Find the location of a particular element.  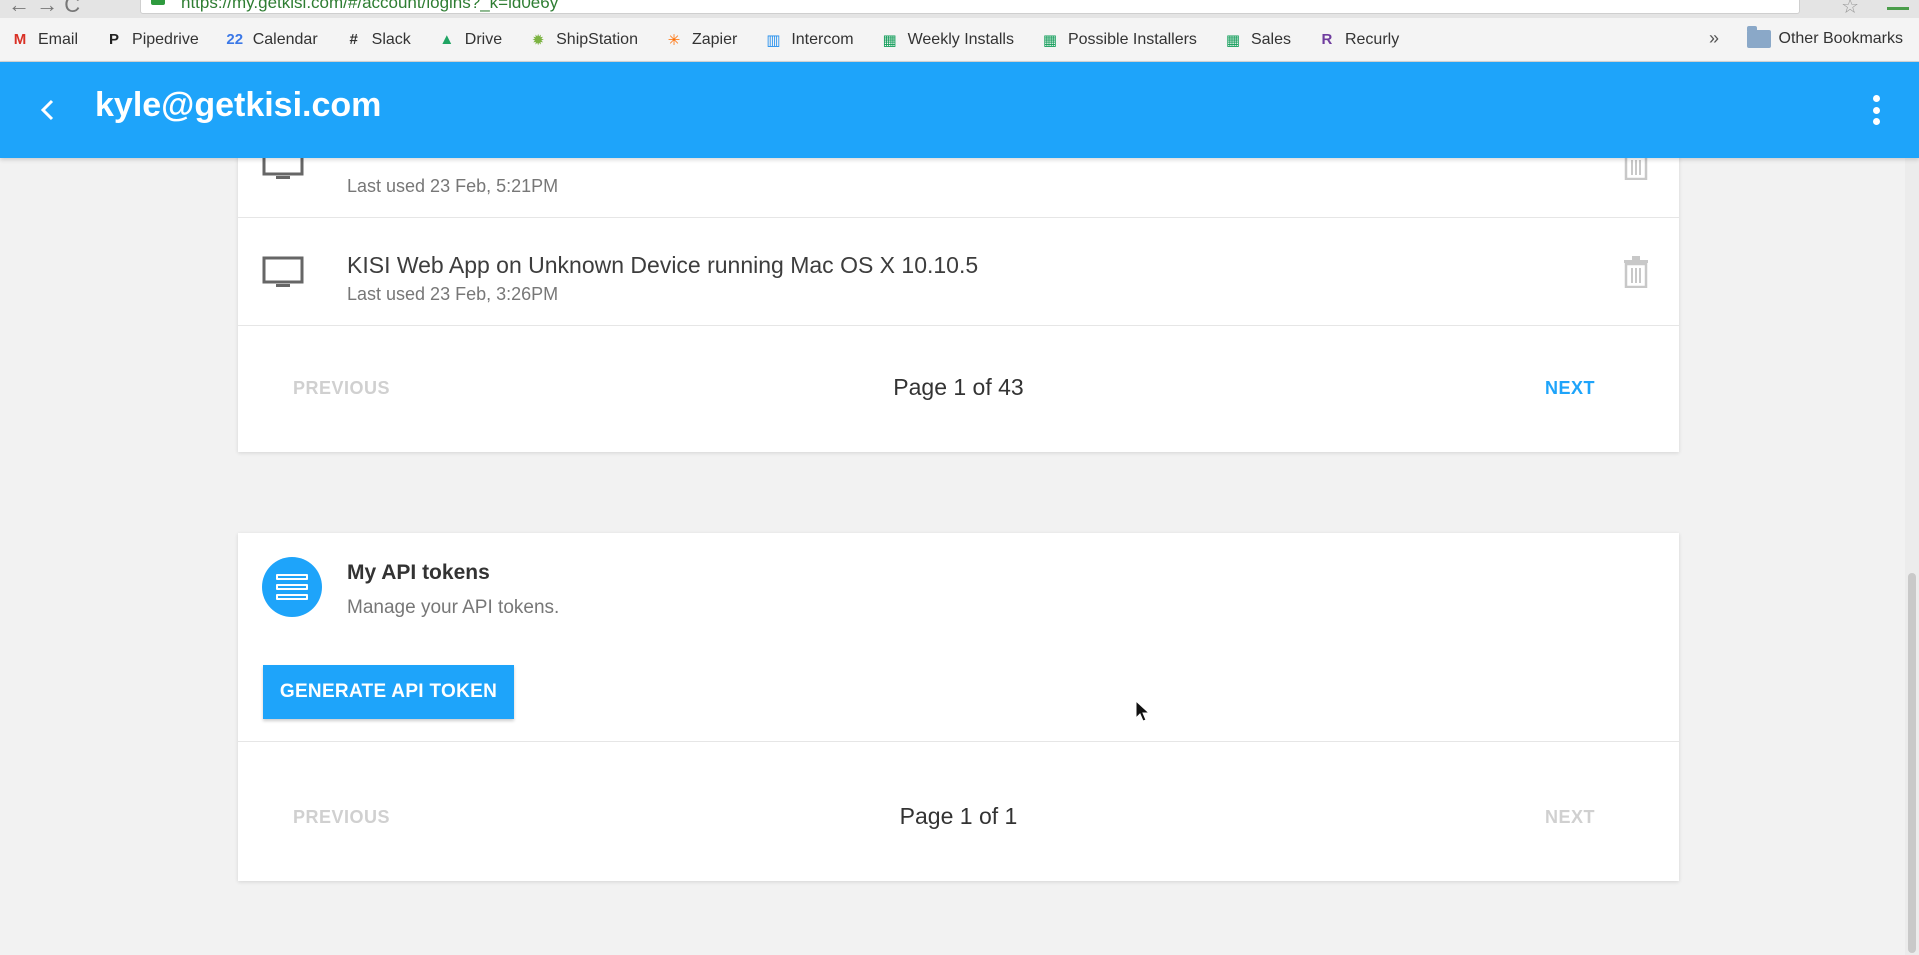

back-forward-reload-icons: ← → C is located at coordinates (44, 9).